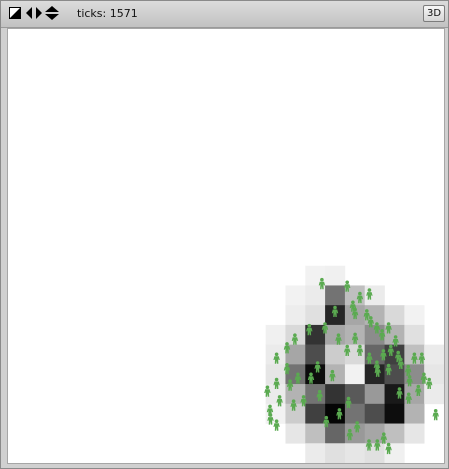 Image resolution: width=449 pixels, height=469 pixels. Describe the element at coordinates (435, 415) in the screenshot. I see `person-turtle-icon` at that location.